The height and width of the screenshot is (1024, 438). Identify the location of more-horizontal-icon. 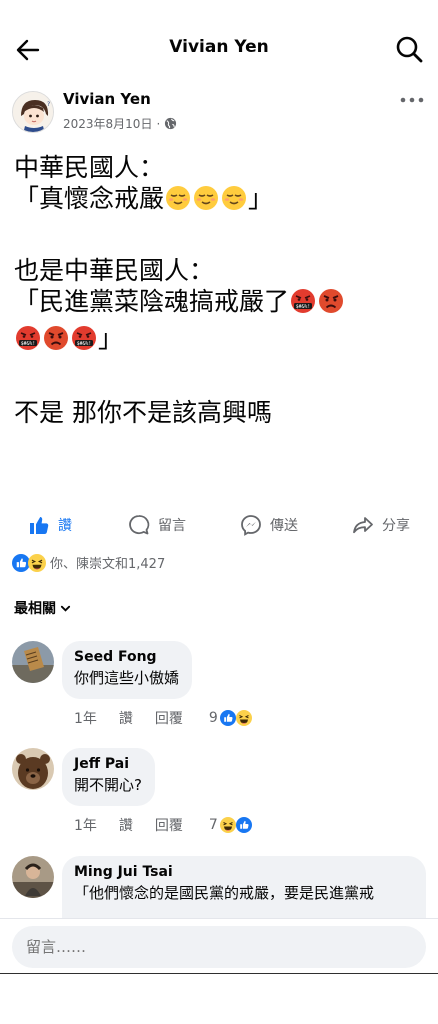
(412, 100).